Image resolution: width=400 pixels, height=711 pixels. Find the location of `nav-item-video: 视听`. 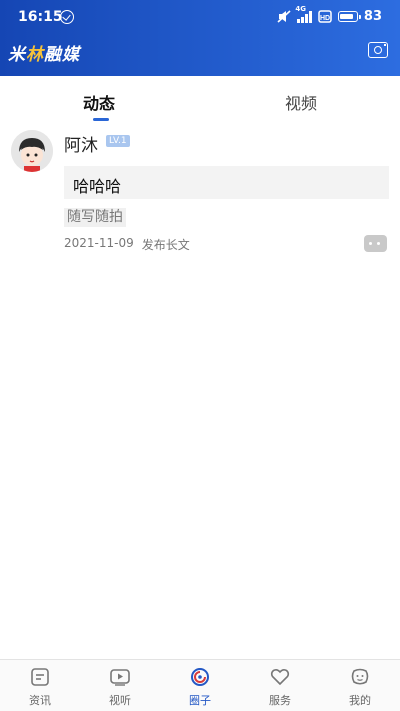

nav-item-video: 视听 is located at coordinates (120, 685).